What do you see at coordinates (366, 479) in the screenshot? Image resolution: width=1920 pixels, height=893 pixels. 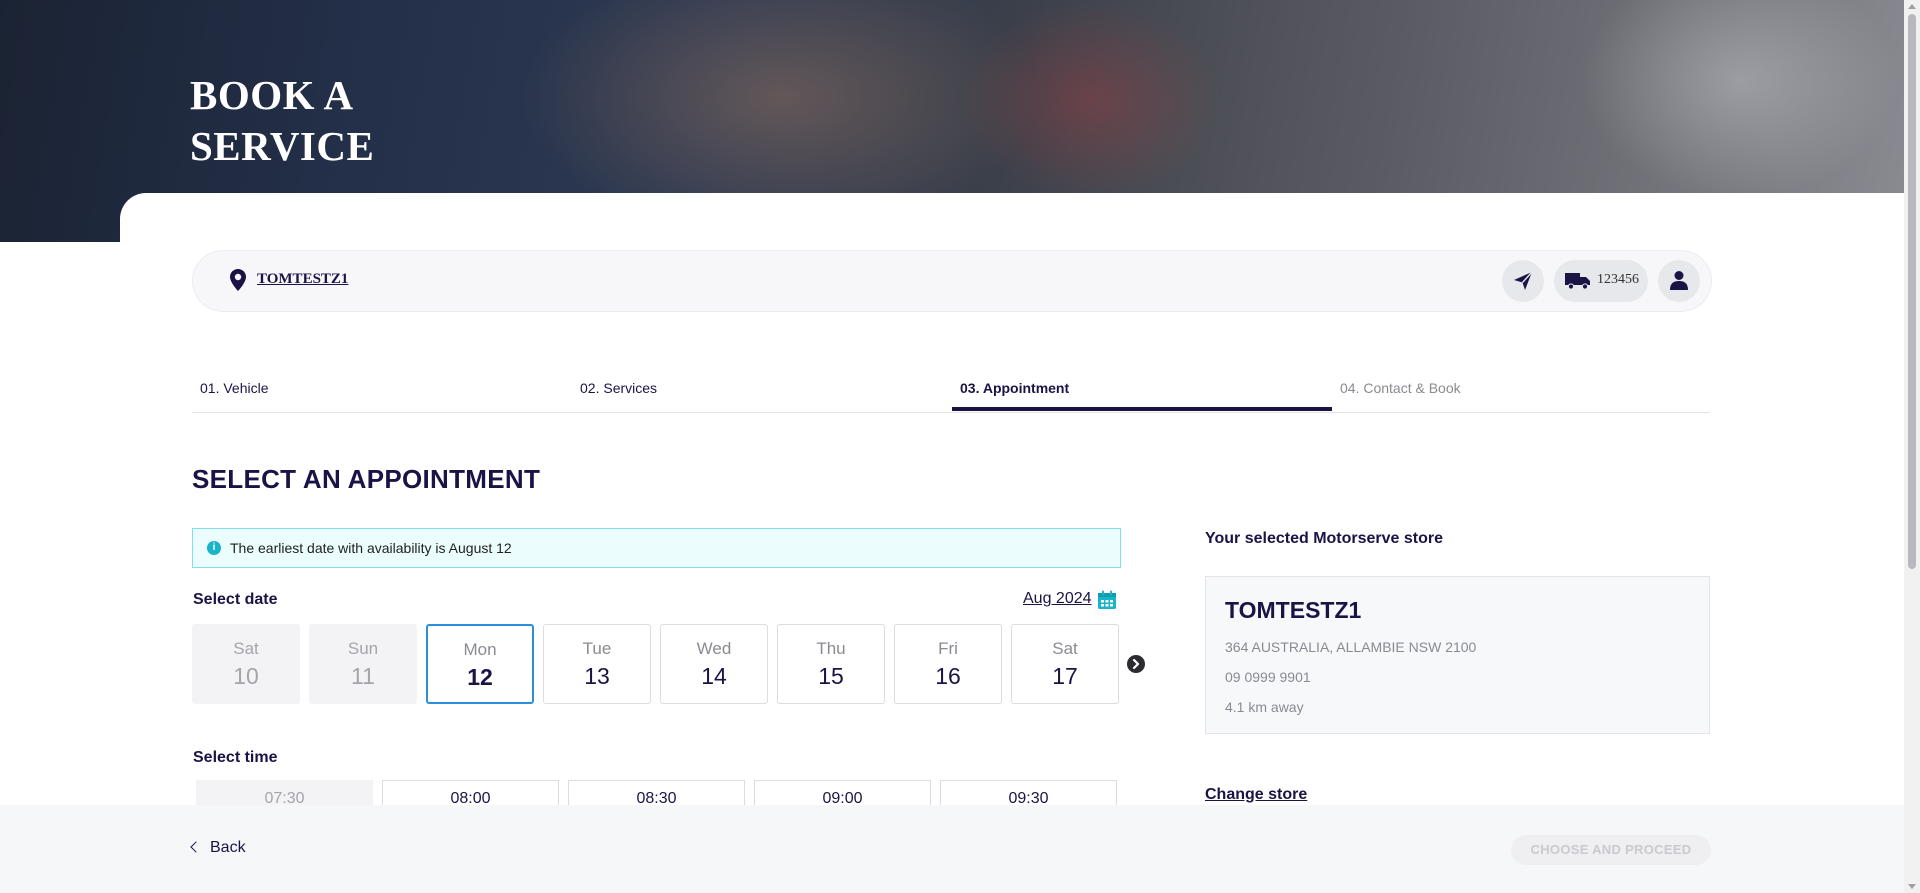 I see `section-title: SELECT AN APPOINTMENT` at bounding box center [366, 479].